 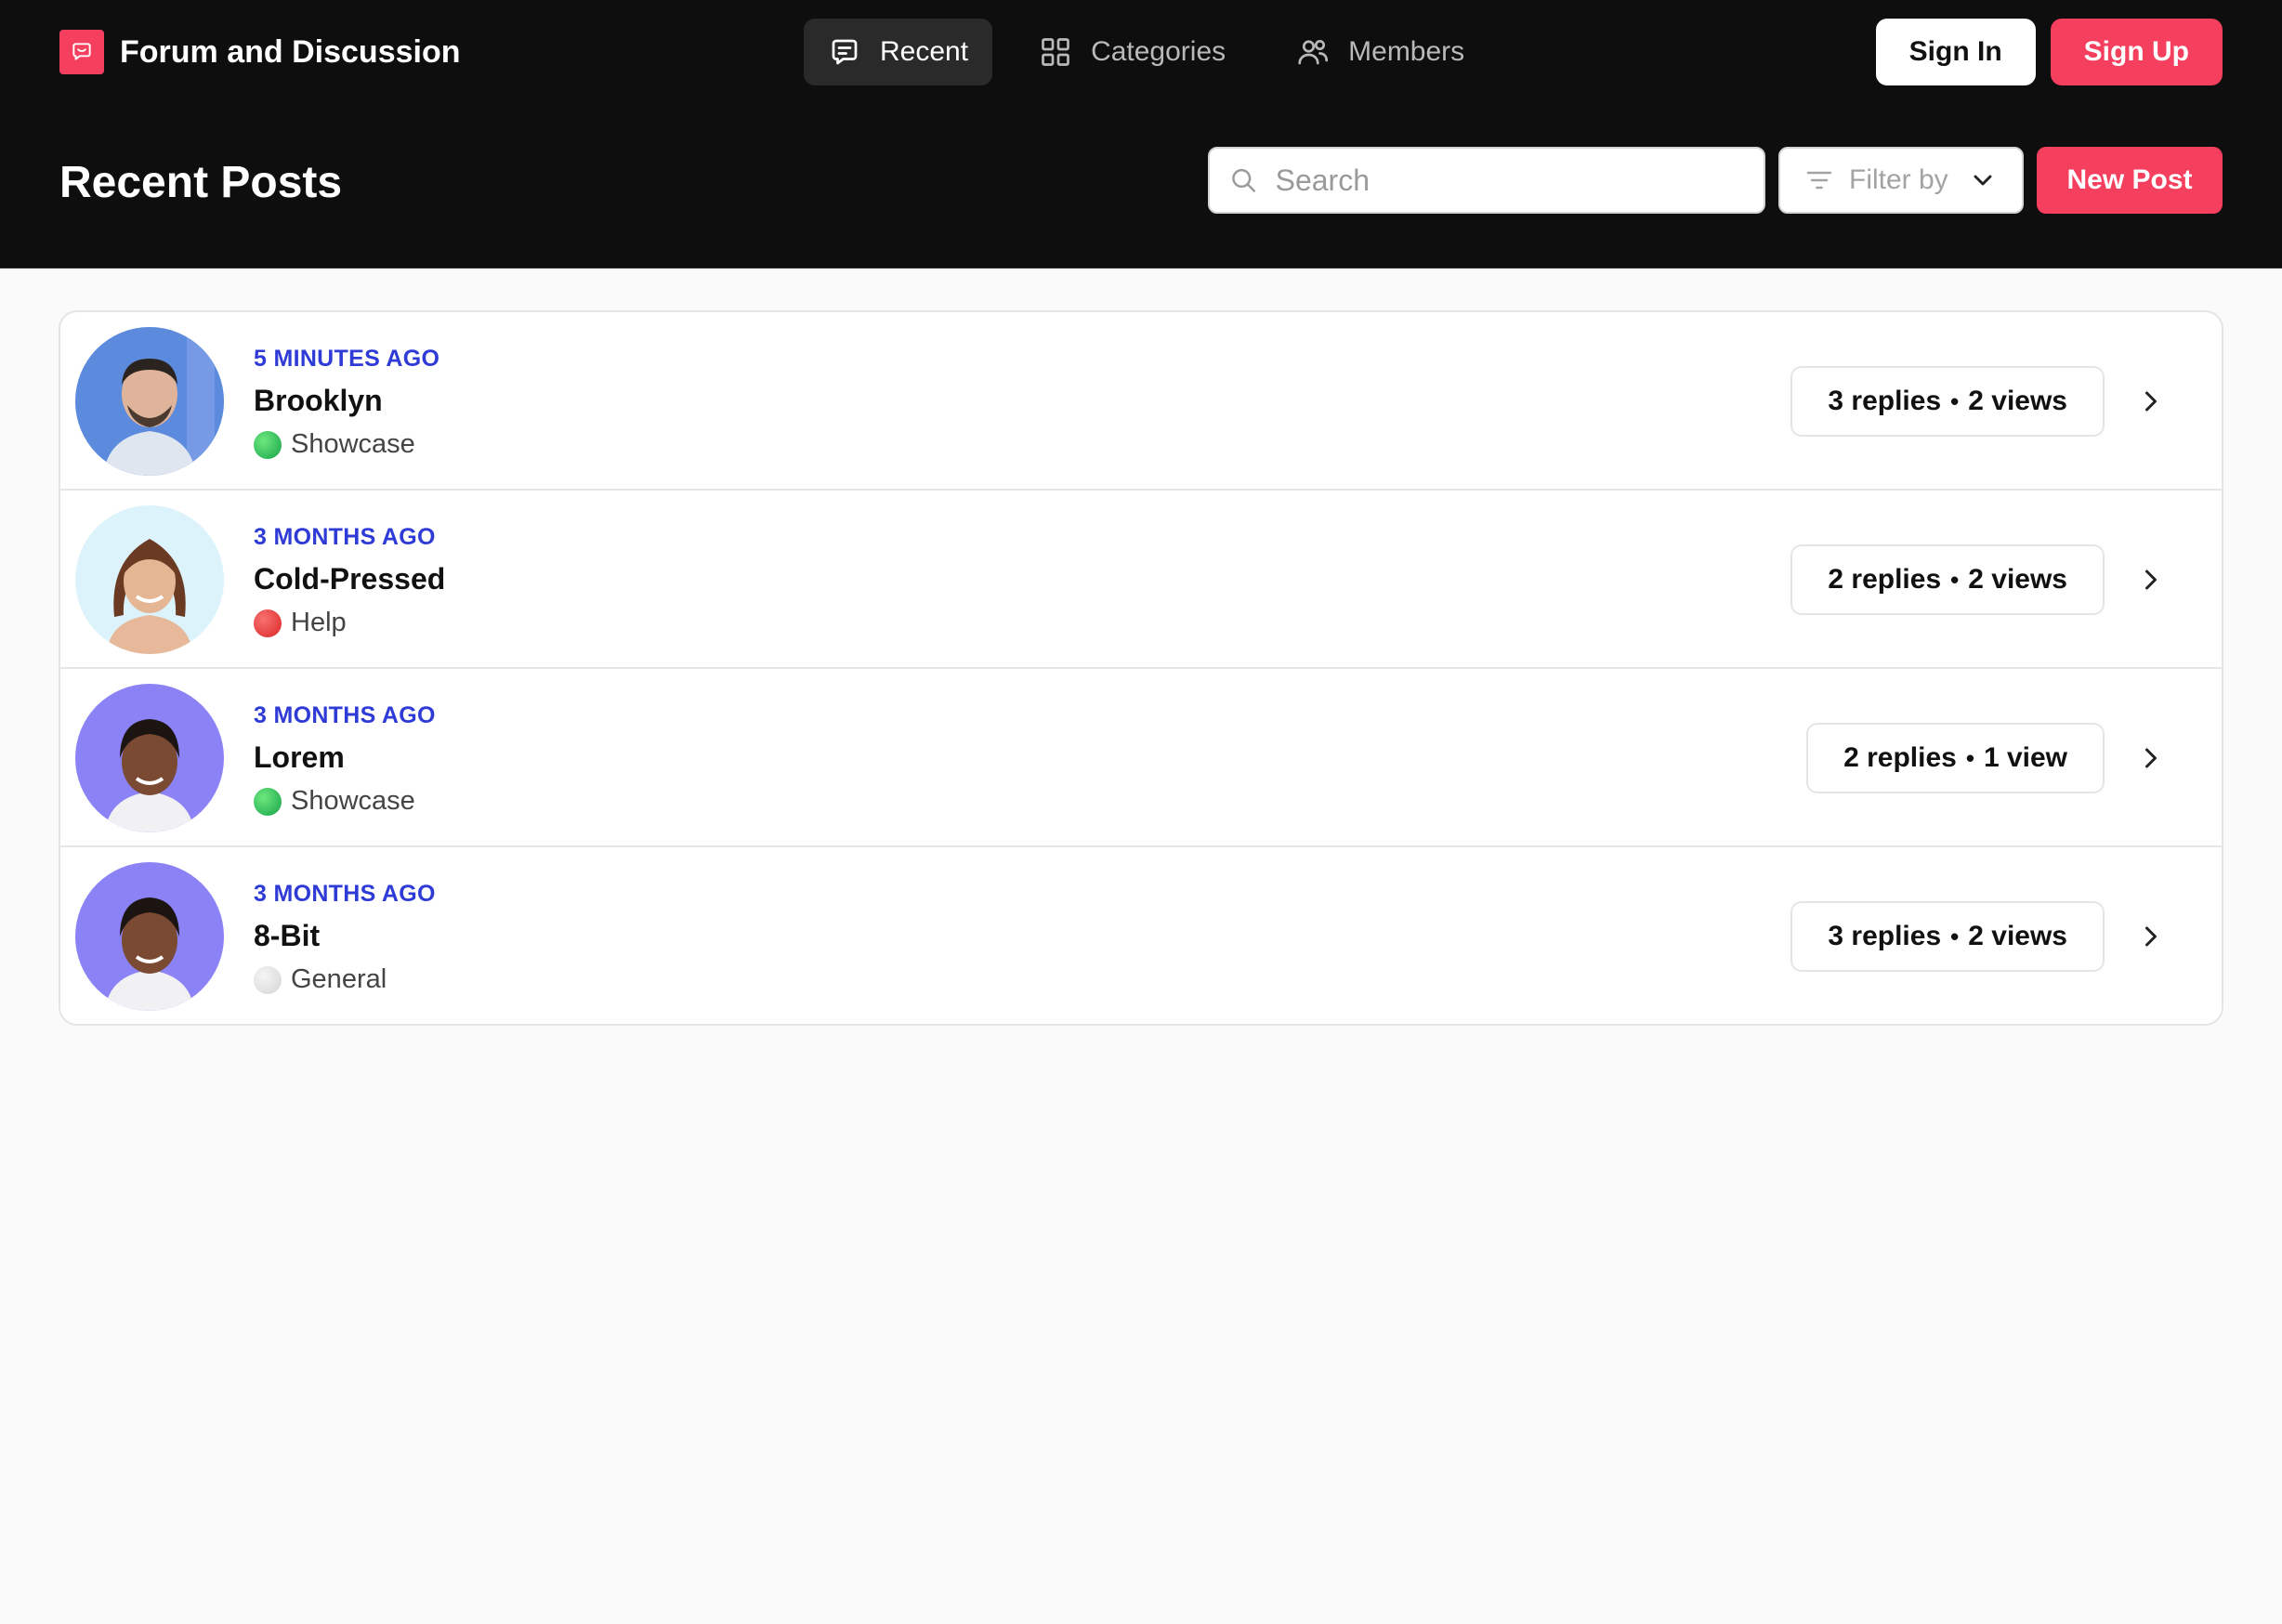 I want to click on post-time: 5 MINUTES AGO, so click(x=347, y=359).